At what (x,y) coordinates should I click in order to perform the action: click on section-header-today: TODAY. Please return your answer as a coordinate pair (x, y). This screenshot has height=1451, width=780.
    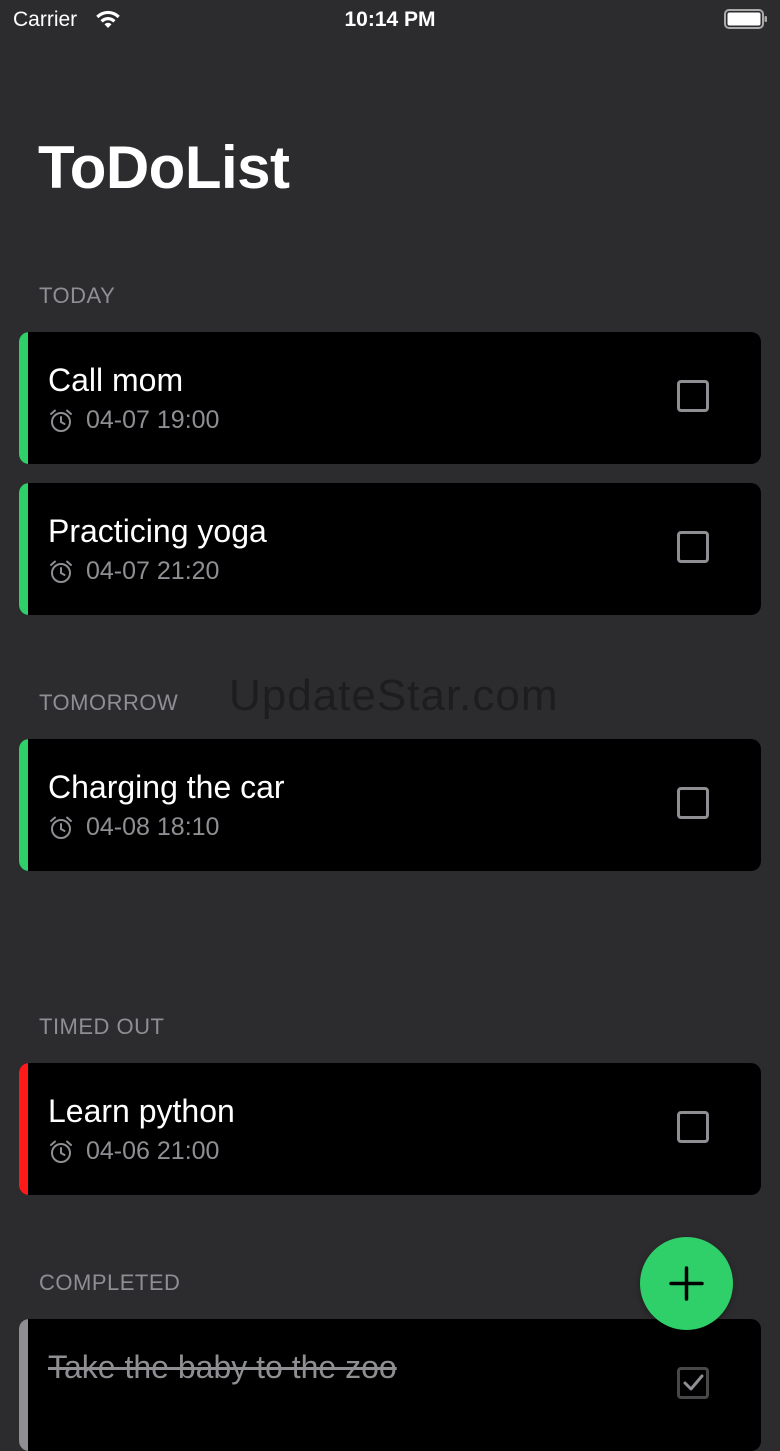
    Looking at the image, I should click on (77, 295).